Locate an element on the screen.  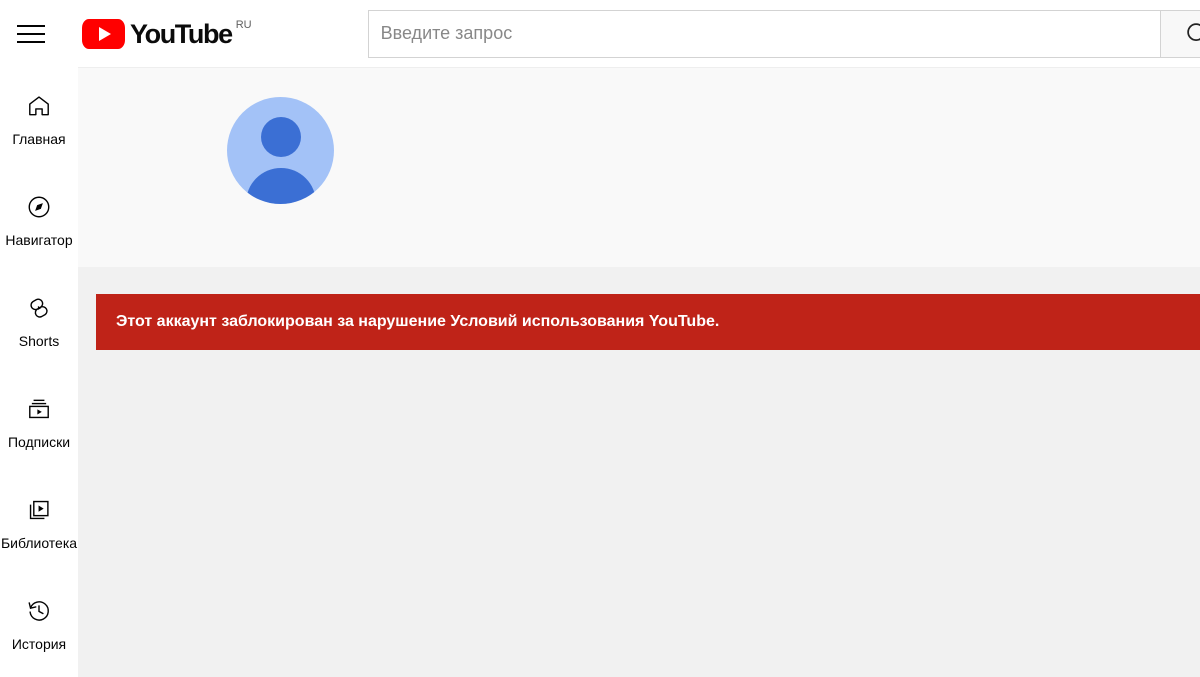
youtube-logo-inner: YouTube is located at coordinates (157, 33).